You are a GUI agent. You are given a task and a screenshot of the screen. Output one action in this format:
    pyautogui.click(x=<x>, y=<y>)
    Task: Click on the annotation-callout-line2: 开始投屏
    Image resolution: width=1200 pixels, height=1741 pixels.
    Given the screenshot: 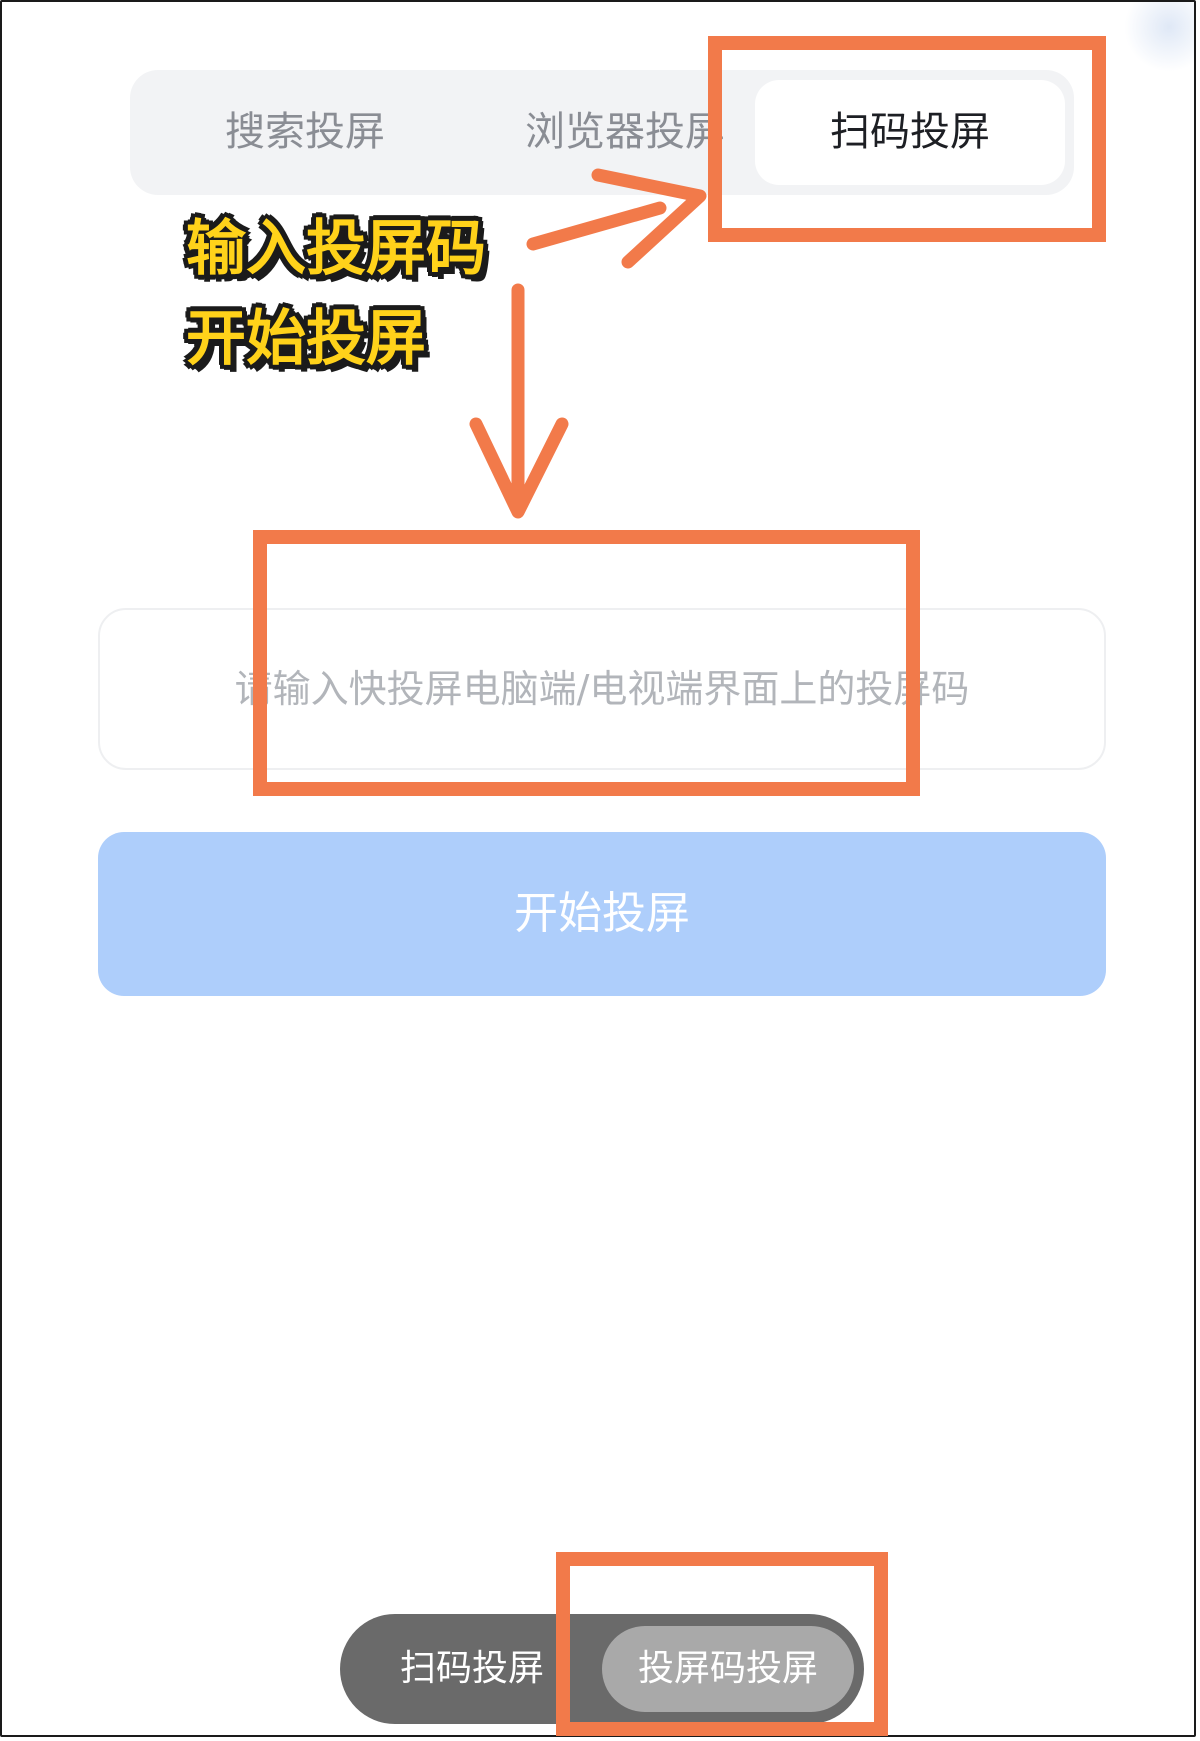 What is the action you would take?
    pyautogui.click(x=306, y=339)
    